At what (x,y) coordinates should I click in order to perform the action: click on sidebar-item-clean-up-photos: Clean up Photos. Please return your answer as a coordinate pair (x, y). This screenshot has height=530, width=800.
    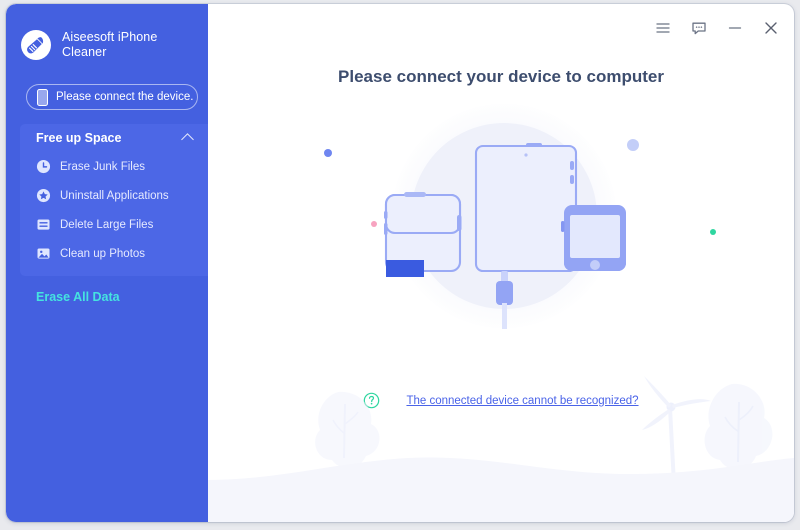
    Looking at the image, I should click on (114, 253).